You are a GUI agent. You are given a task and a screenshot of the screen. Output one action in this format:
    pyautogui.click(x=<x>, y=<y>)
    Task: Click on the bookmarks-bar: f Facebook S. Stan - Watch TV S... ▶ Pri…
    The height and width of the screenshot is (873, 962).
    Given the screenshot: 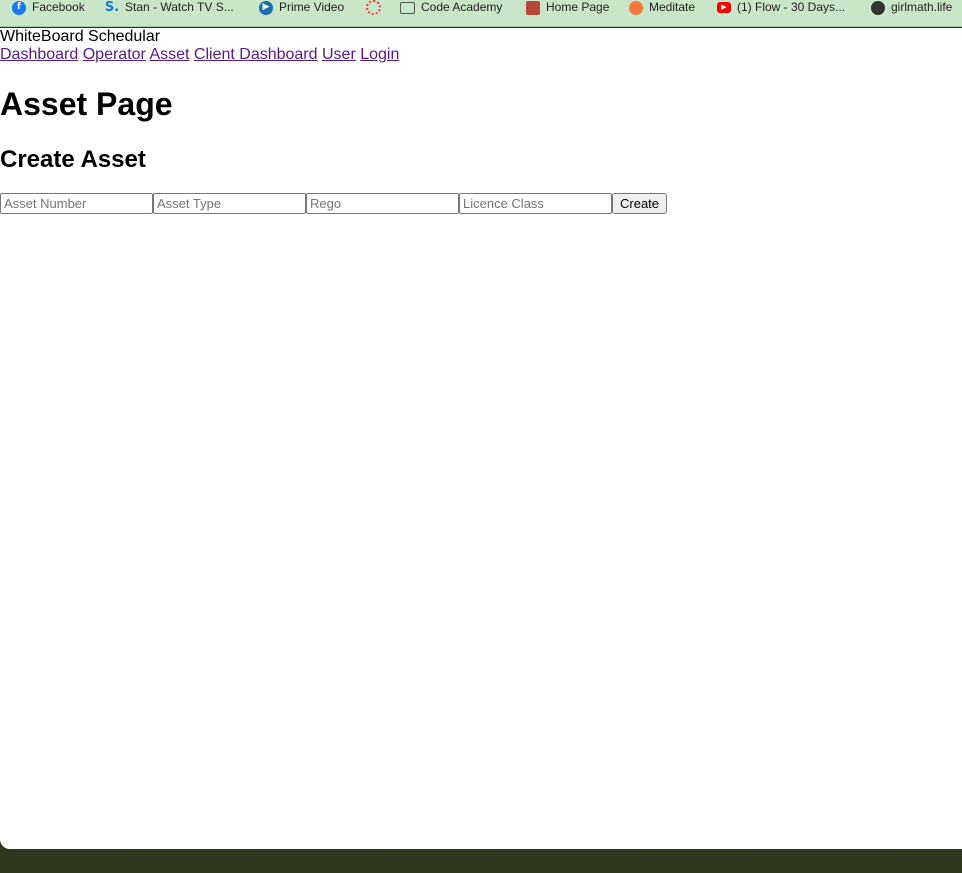 What is the action you would take?
    pyautogui.click(x=481, y=13)
    